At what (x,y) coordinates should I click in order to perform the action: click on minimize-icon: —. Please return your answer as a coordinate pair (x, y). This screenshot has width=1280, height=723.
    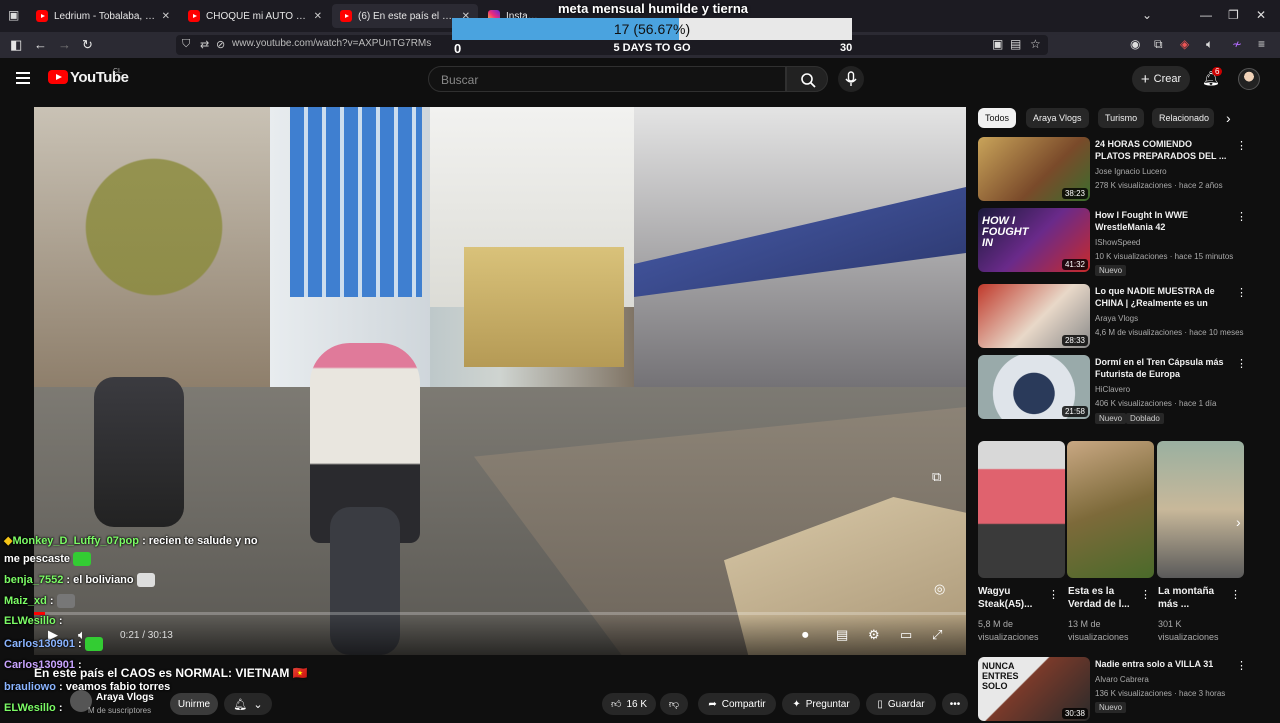
    Looking at the image, I should click on (1206, 15).